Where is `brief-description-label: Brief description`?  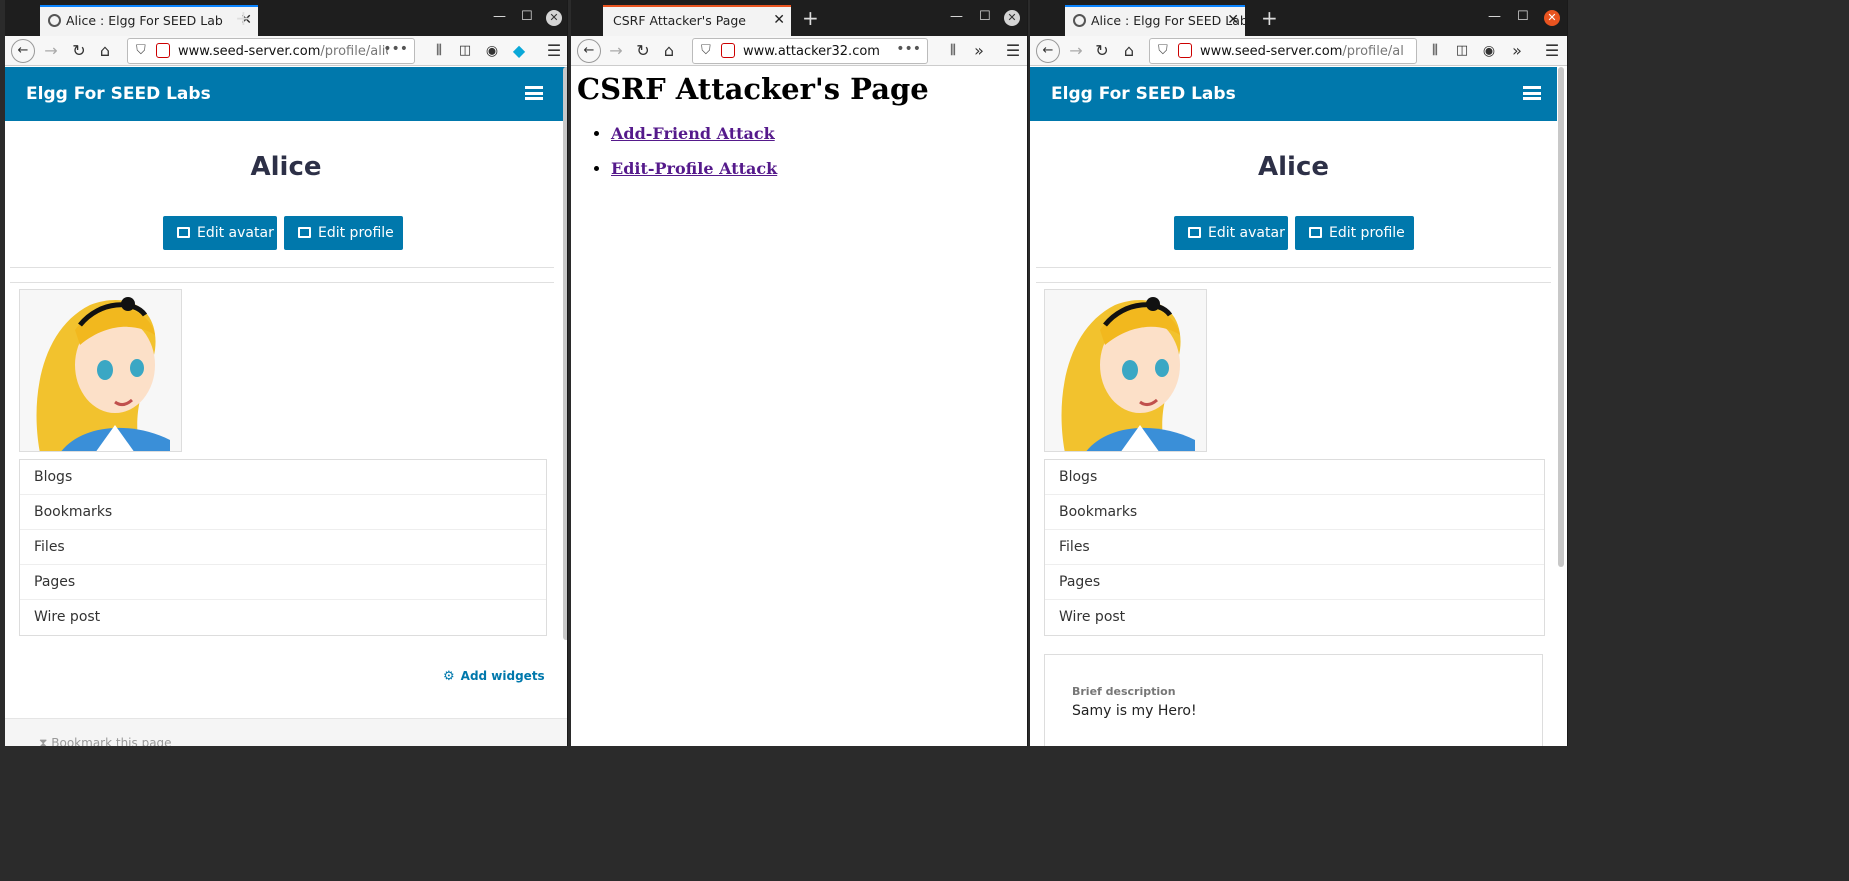 brief-description-label: Brief description is located at coordinates (1124, 691).